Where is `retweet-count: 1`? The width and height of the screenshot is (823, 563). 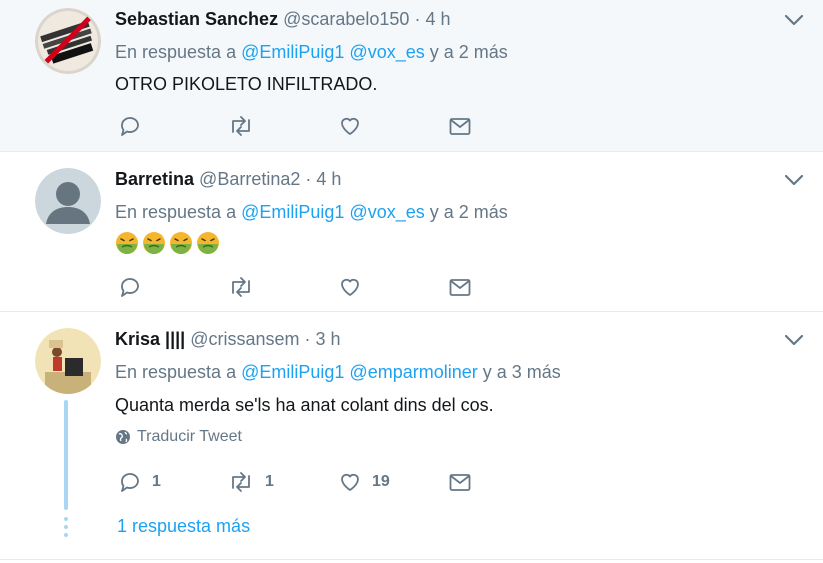
retweet-count: 1 is located at coordinates (269, 481).